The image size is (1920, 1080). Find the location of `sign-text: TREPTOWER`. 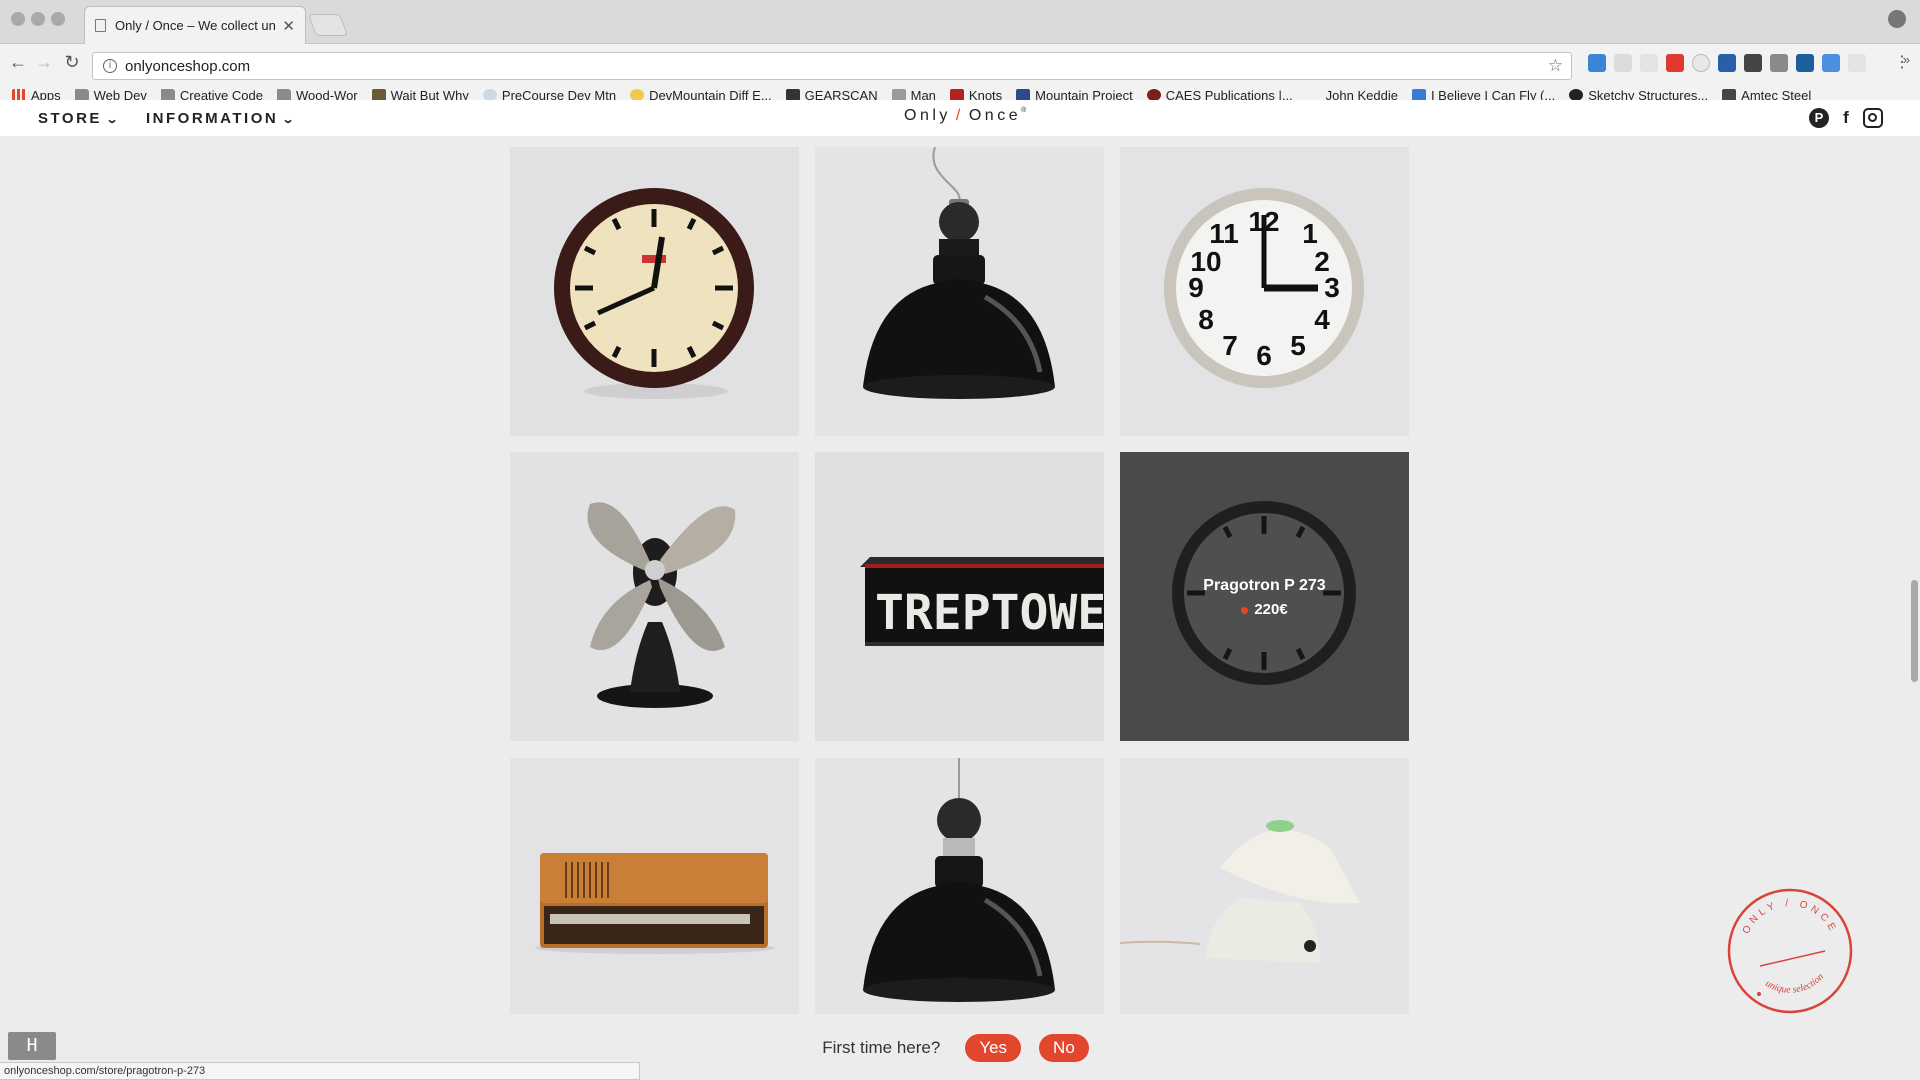

sign-text: TREPTOWER is located at coordinates (989, 613).